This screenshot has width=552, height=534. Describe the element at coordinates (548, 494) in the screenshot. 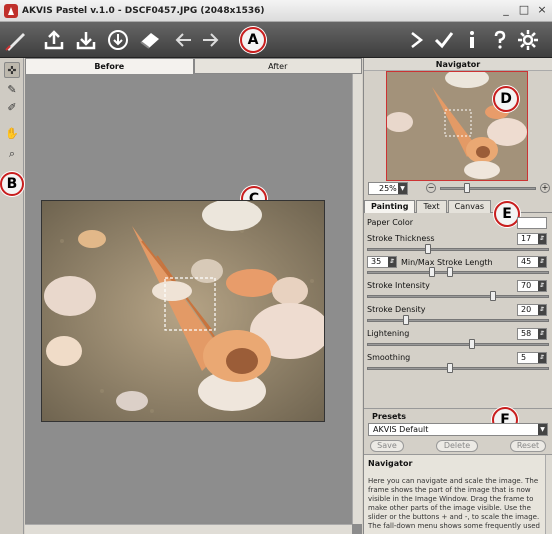

I see `help-scrollbar` at that location.